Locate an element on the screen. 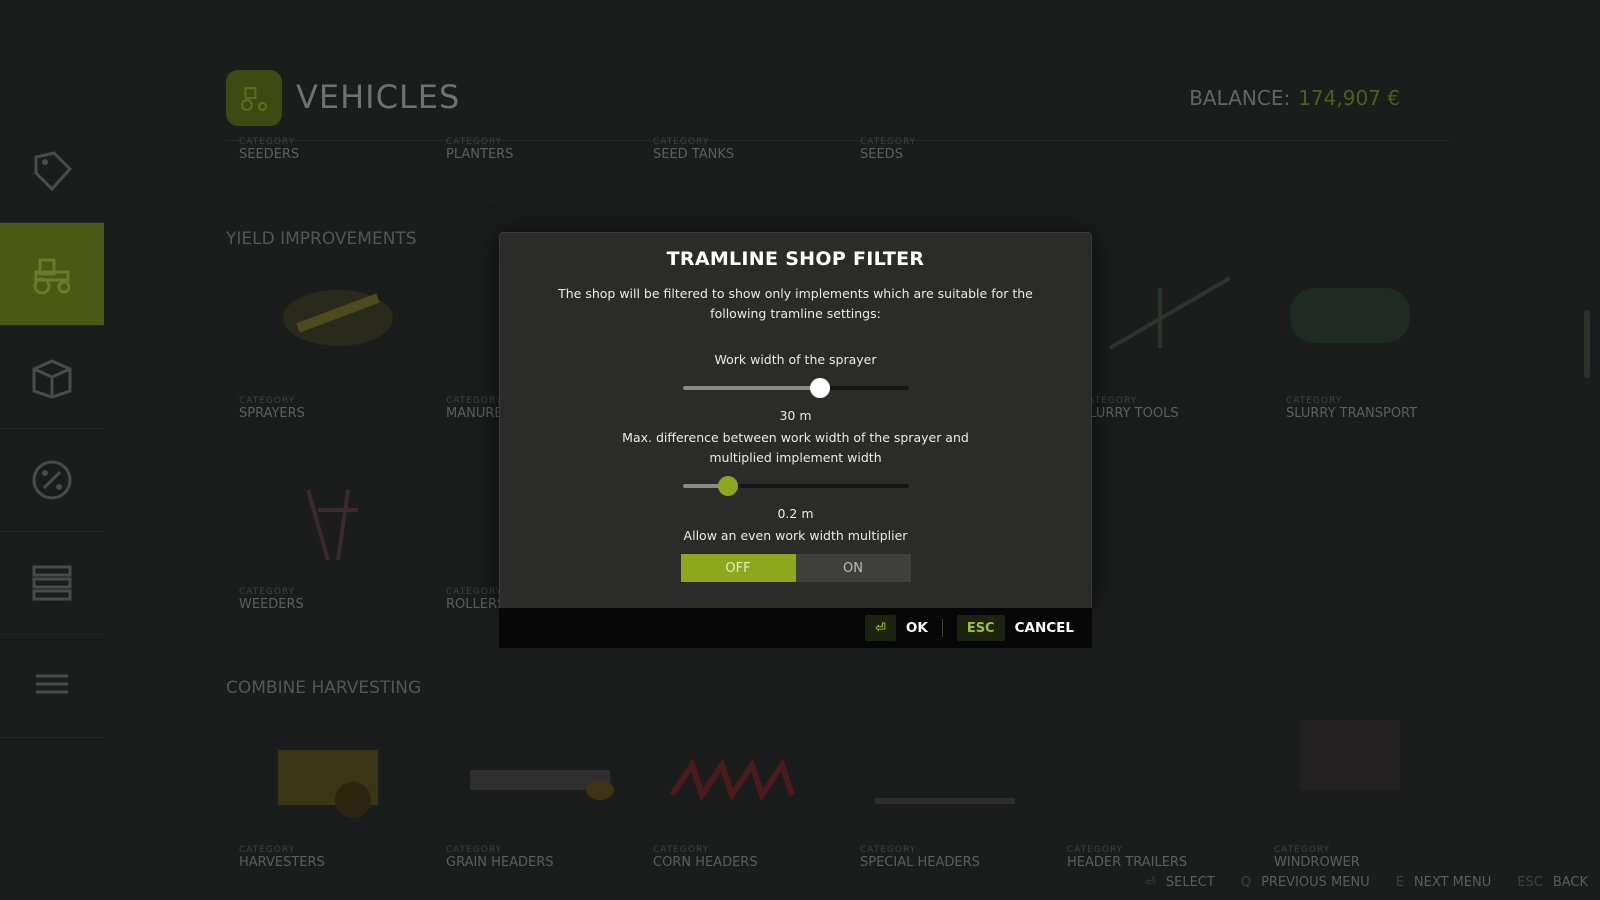  work-width-track is located at coordinates (795, 388).